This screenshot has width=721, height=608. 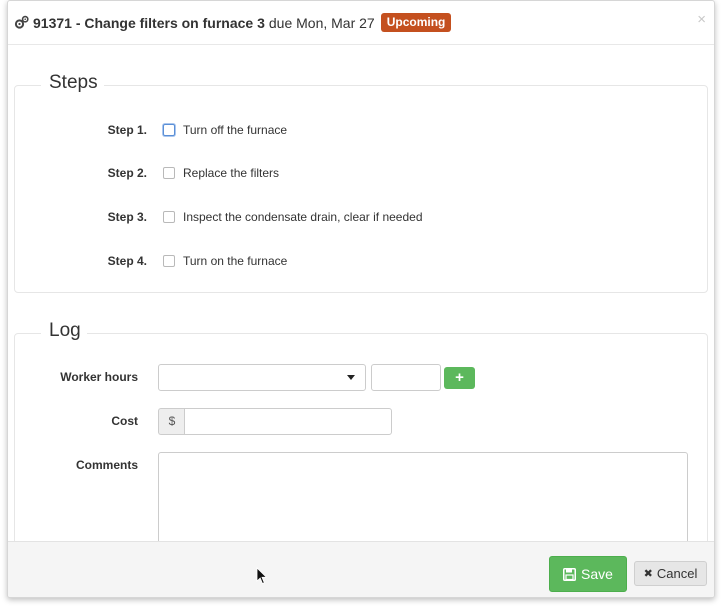 What do you see at coordinates (677, 573) in the screenshot?
I see `cancel-label: Cancel` at bounding box center [677, 573].